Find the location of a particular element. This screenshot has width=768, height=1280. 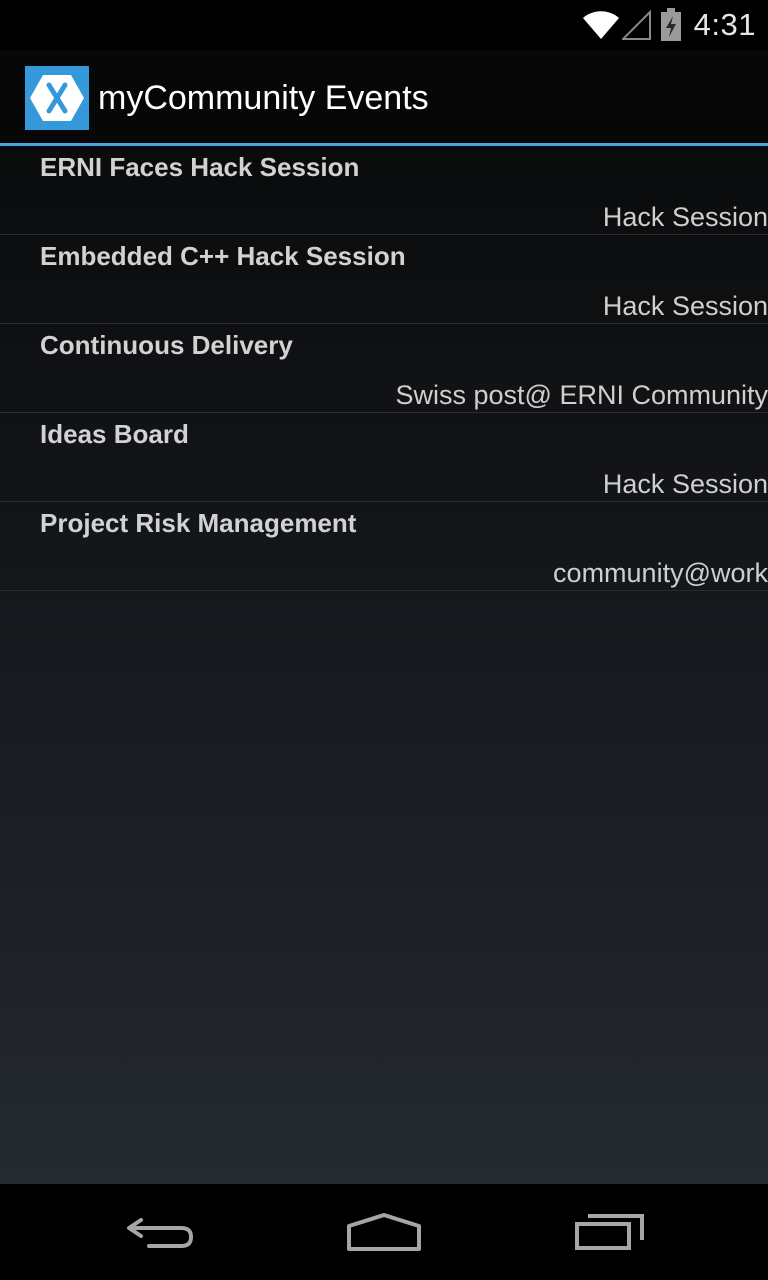

app-title: myCommunity Events is located at coordinates (263, 98).